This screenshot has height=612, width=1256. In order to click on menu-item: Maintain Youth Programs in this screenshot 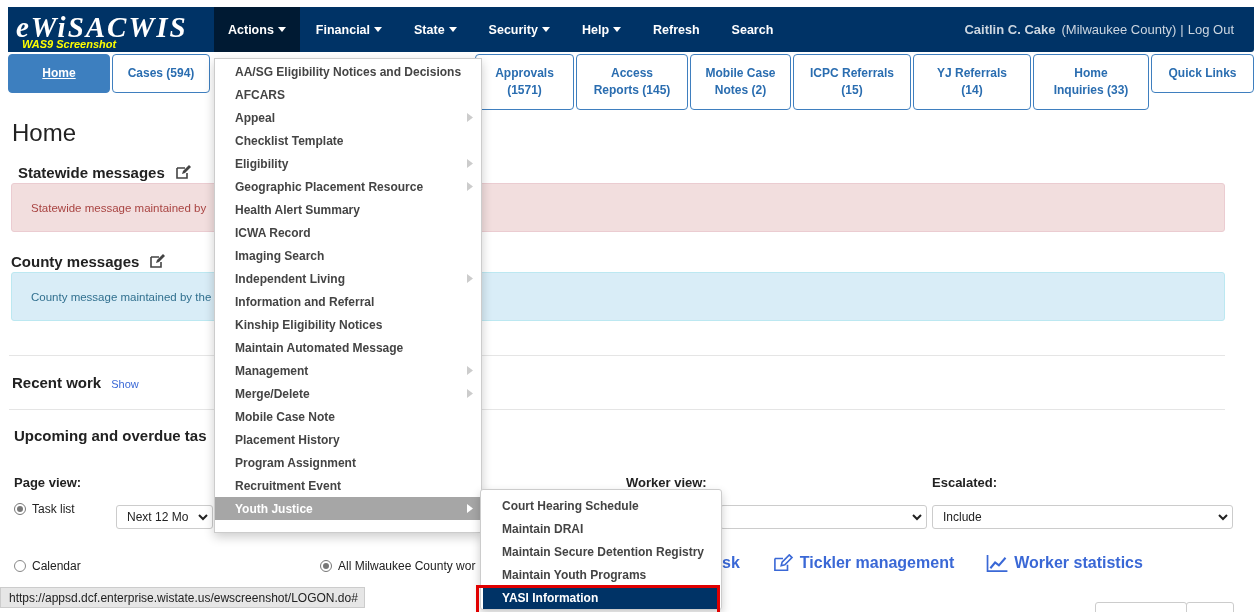, I will do `click(601, 574)`.